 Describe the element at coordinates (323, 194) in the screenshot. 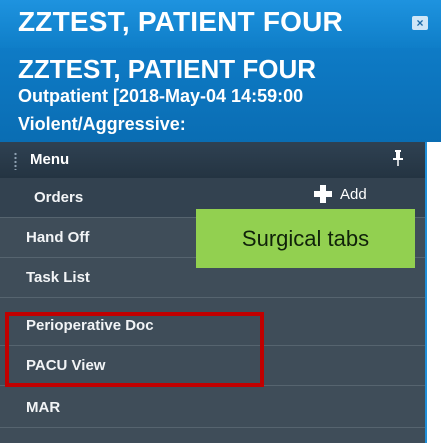

I see `plus-icon` at that location.